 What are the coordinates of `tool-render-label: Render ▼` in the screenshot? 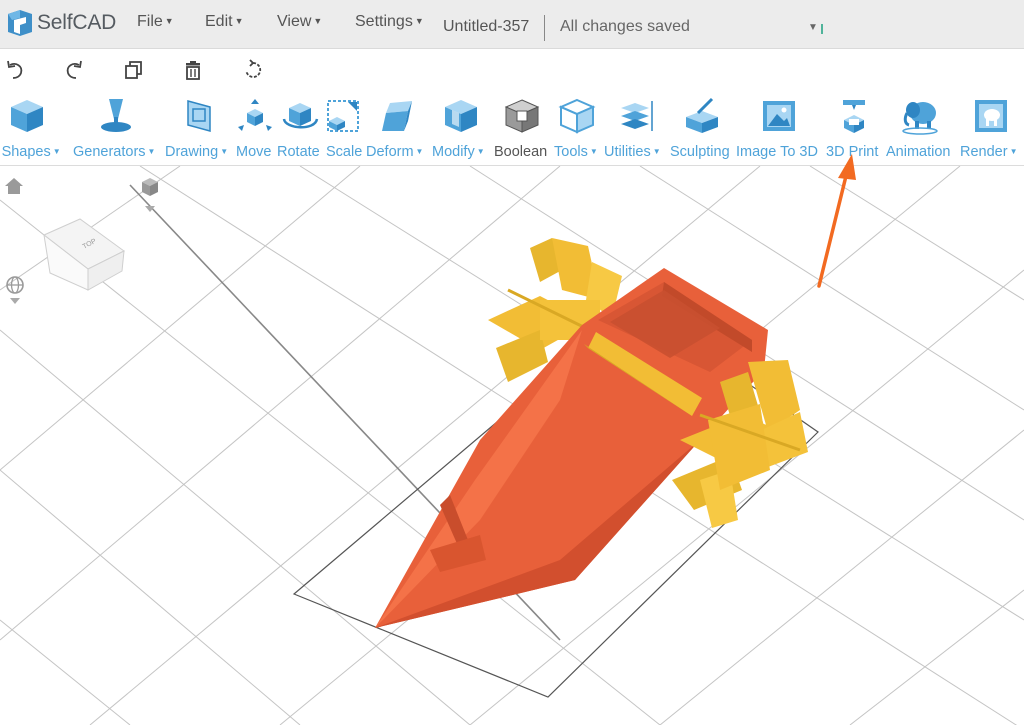 It's located at (989, 152).